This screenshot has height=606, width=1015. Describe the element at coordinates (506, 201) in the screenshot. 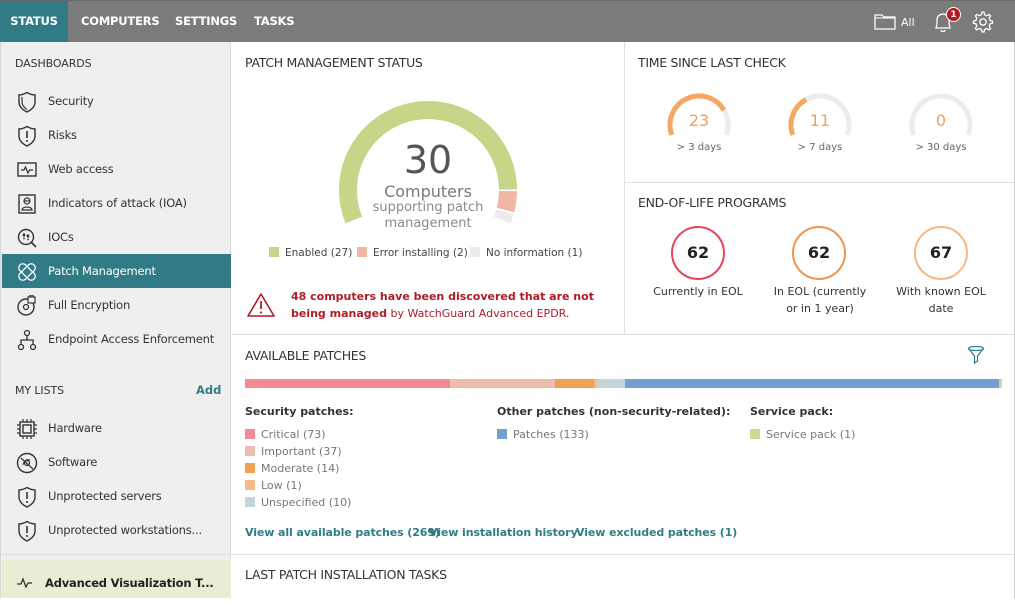

I see `gauge-segment-error-installing` at that location.